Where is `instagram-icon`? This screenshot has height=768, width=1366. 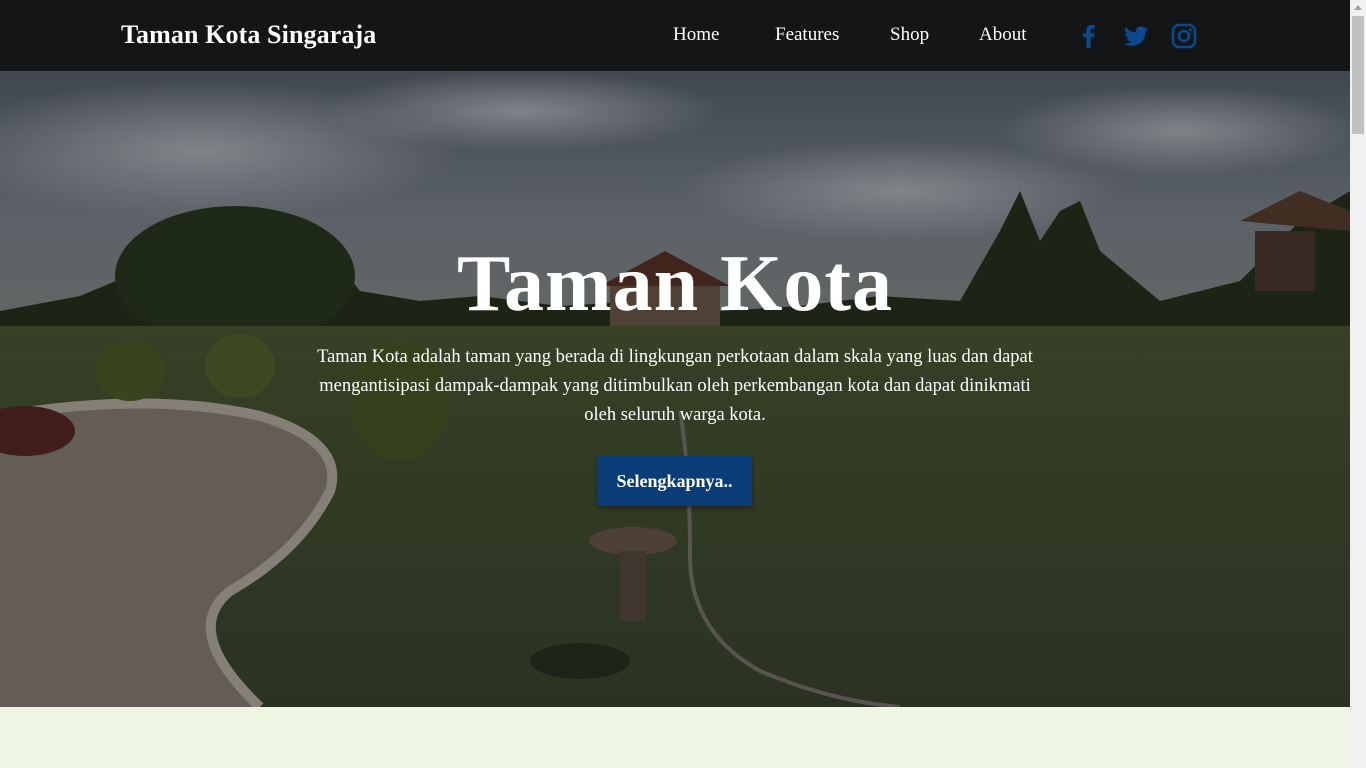 instagram-icon is located at coordinates (1184, 36).